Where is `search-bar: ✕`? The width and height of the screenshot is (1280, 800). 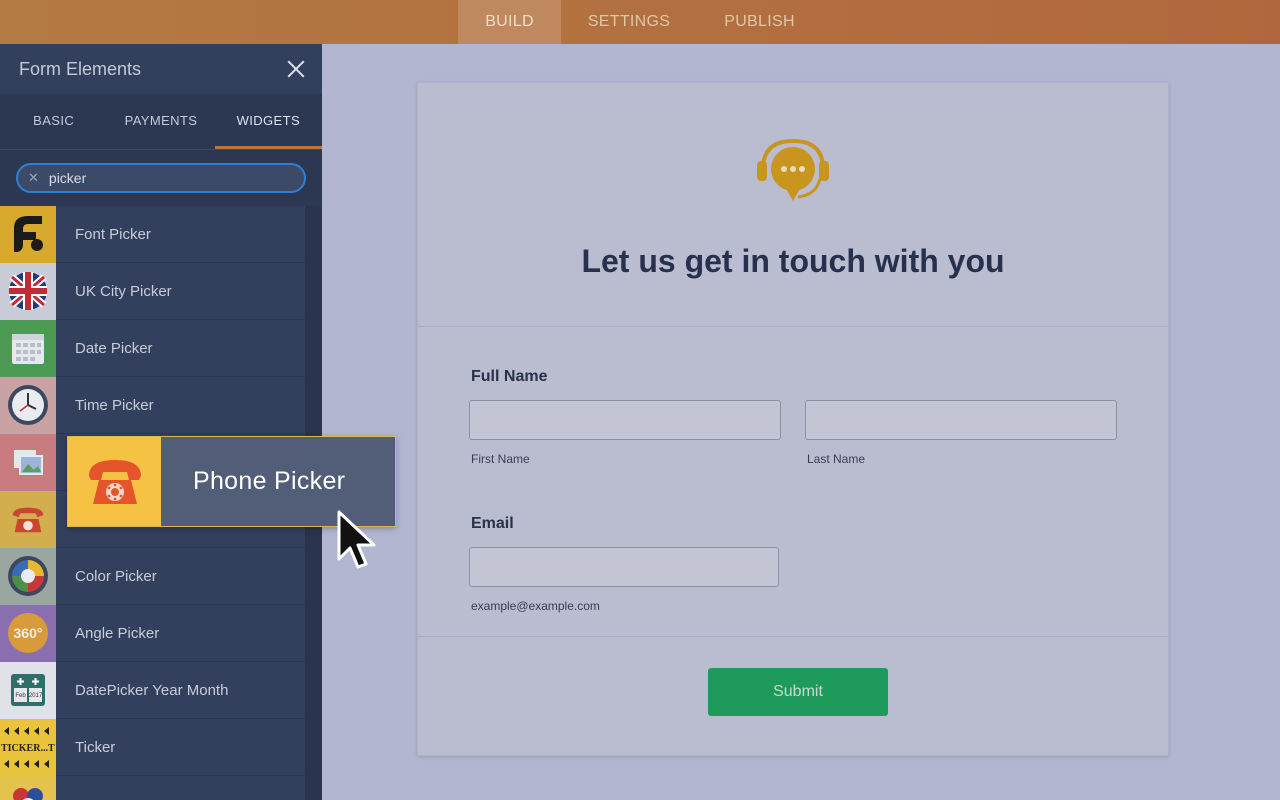 search-bar: ✕ is located at coordinates (161, 178).